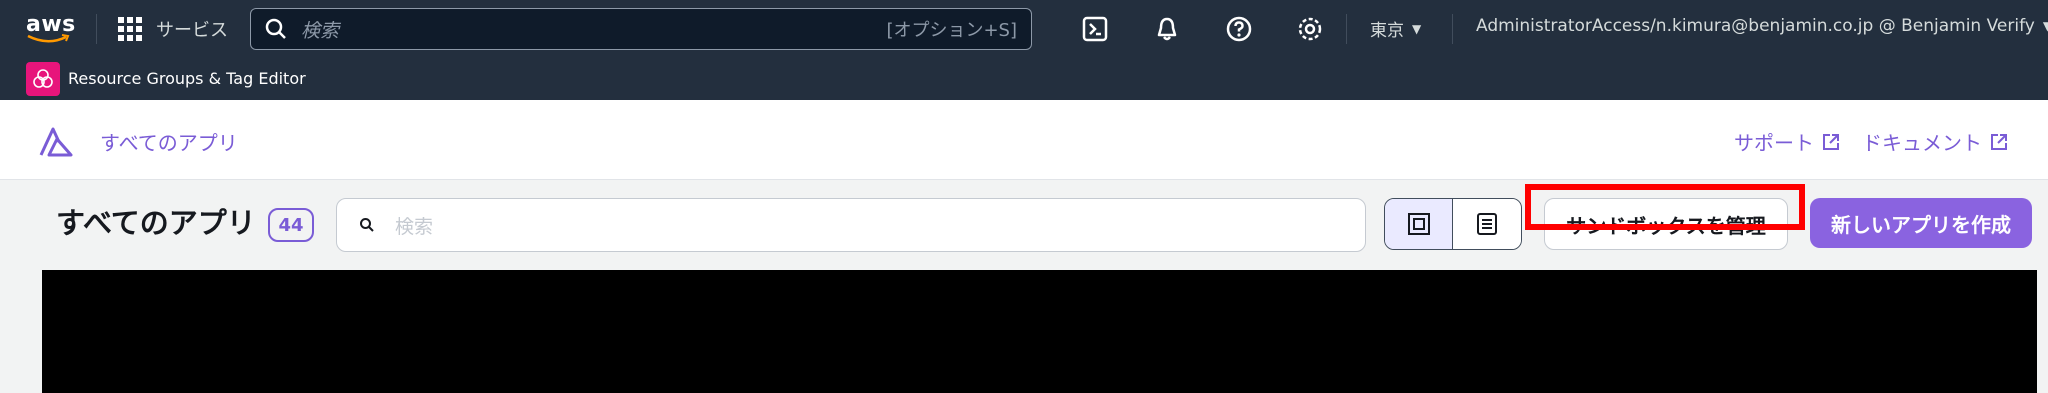 This screenshot has height=393, width=2048. I want to click on all-apps-link: すべてのアプリ, so click(169, 141).